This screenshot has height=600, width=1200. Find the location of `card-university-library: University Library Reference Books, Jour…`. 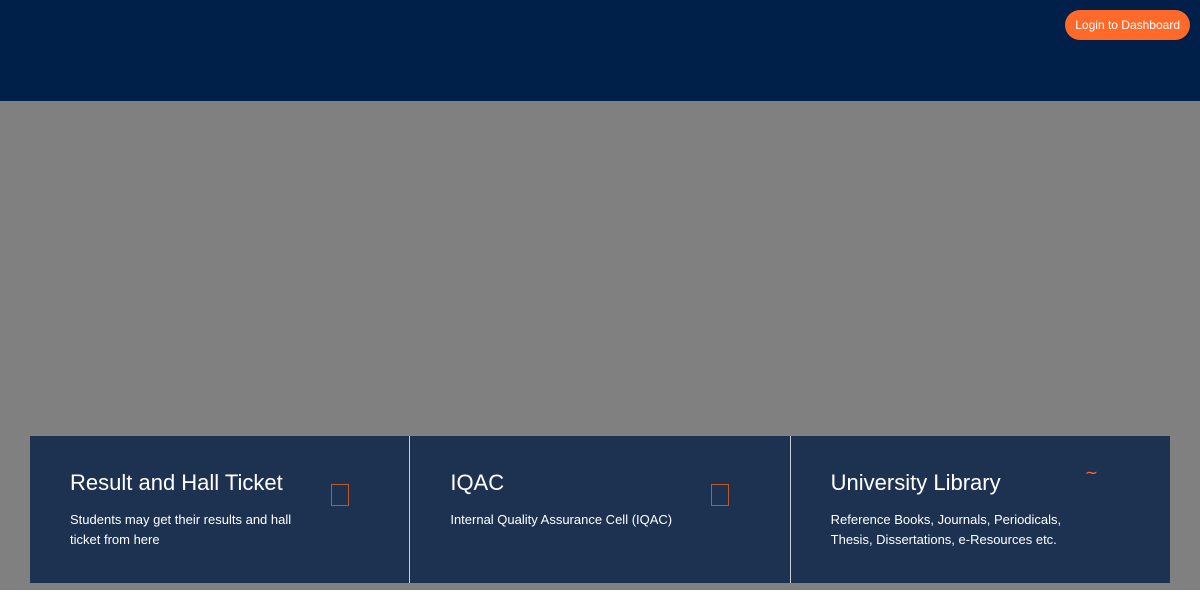

card-university-library: University Library Reference Books, Jour… is located at coordinates (979, 509).